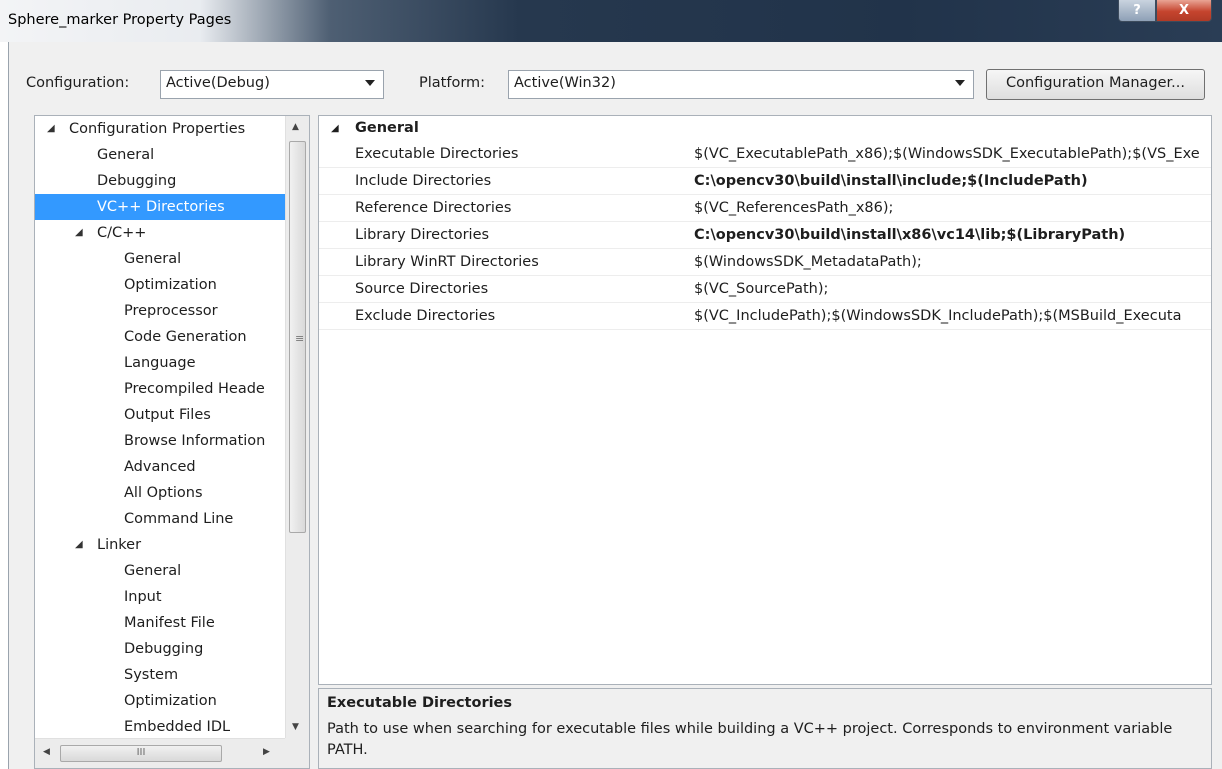 The image size is (1222, 769). I want to click on property-row: Source Directories $(VC_SourcePath);, so click(765, 289).